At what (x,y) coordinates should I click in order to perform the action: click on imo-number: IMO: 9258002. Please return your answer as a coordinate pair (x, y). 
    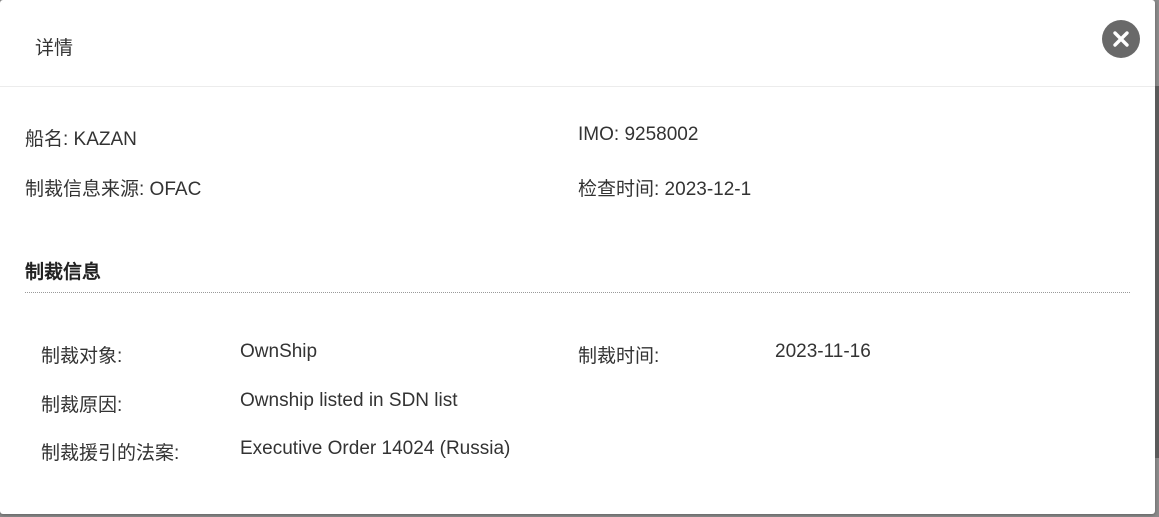
    Looking at the image, I should click on (638, 134).